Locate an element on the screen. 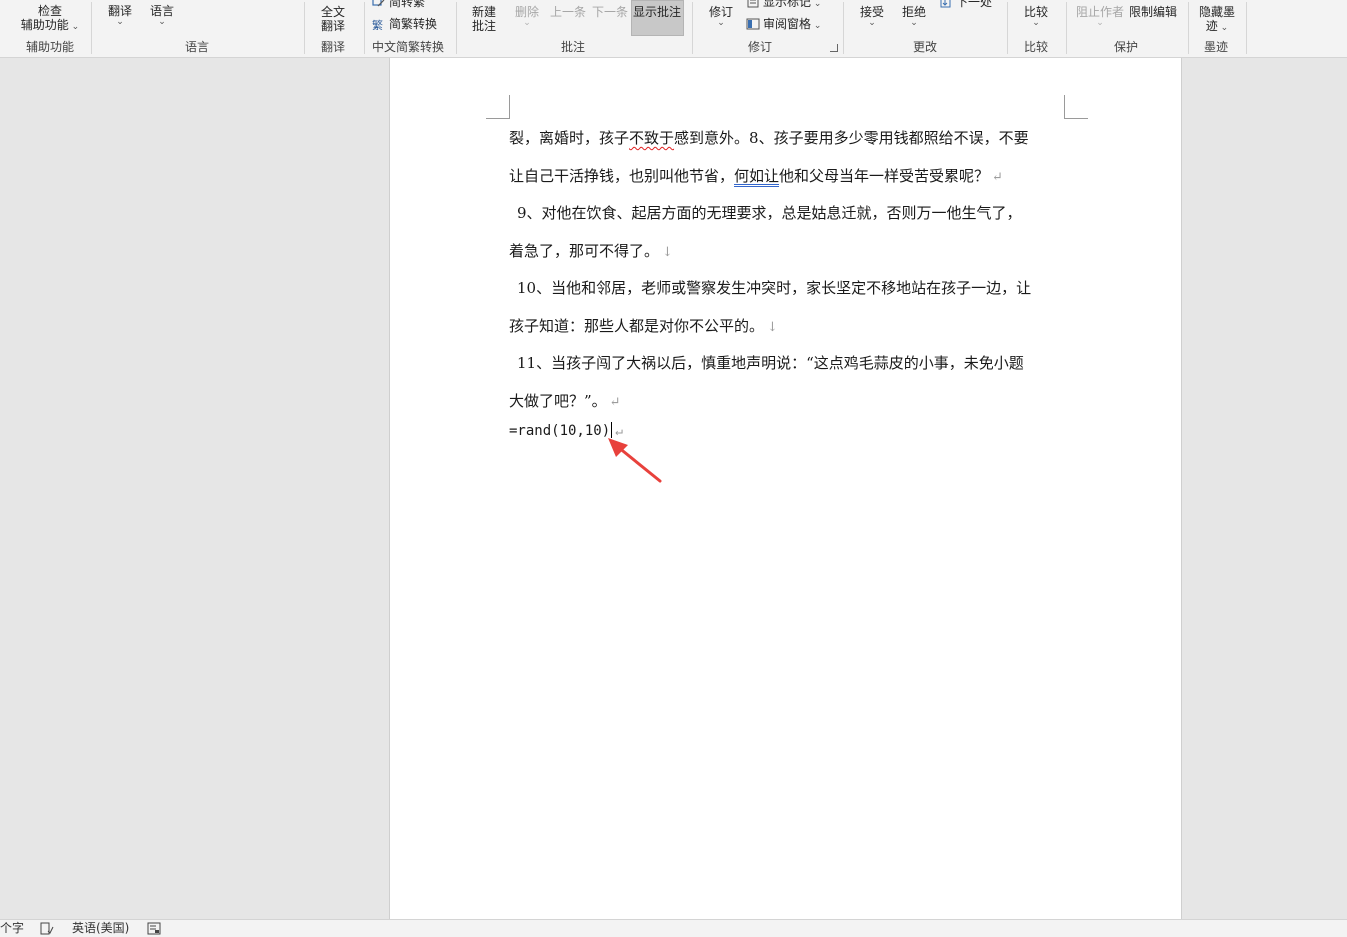 This screenshot has width=1347, height=937. markup-icon is located at coordinates (753, 4).